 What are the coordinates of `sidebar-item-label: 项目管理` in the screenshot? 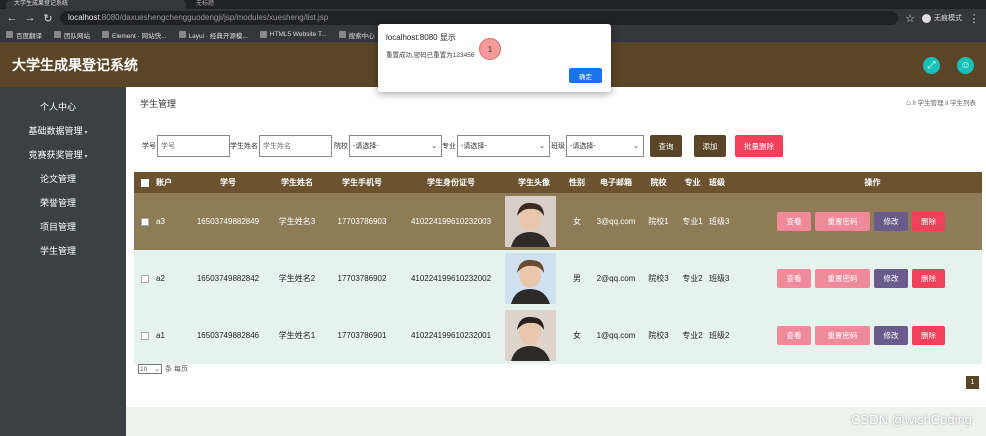 It's located at (57, 227).